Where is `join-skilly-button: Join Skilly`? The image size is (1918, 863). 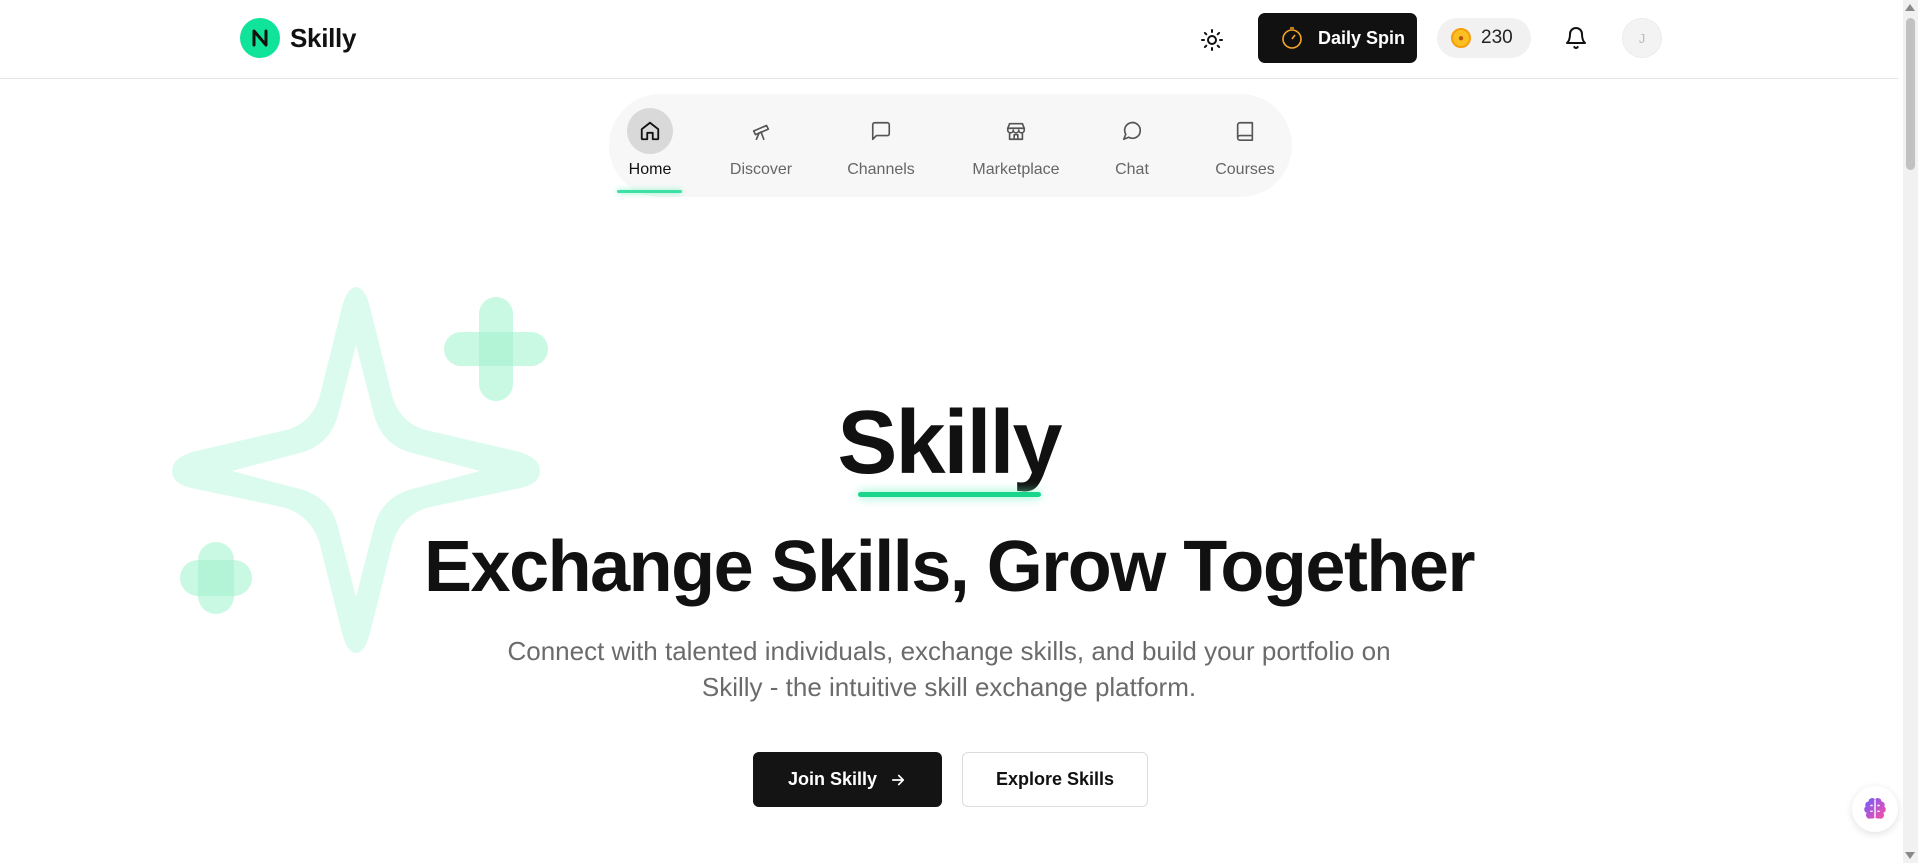
join-skilly-button: Join Skilly is located at coordinates (847, 779).